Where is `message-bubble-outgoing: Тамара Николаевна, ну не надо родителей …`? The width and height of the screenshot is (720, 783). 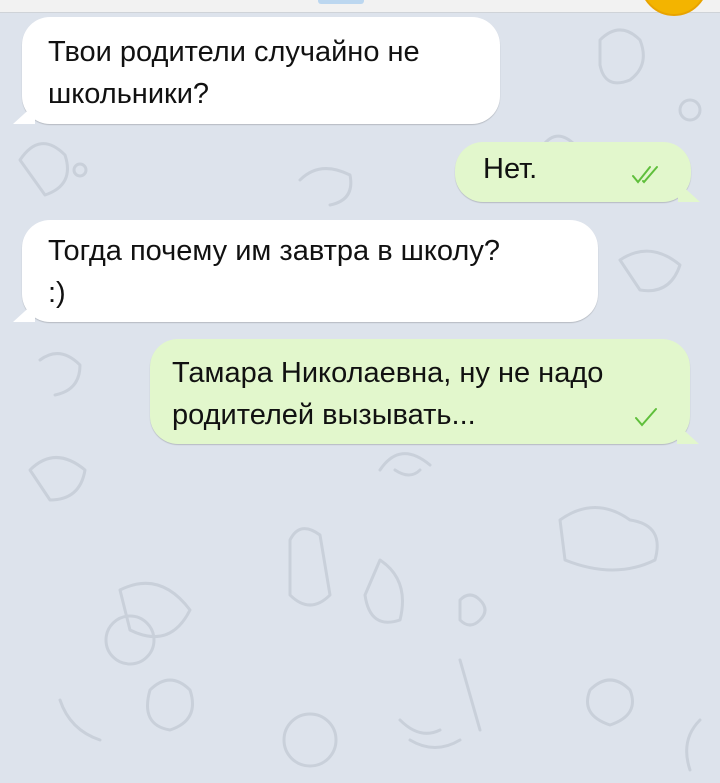 message-bubble-outgoing: Тамара Николаевна, ну не надо родителей … is located at coordinates (424, 391).